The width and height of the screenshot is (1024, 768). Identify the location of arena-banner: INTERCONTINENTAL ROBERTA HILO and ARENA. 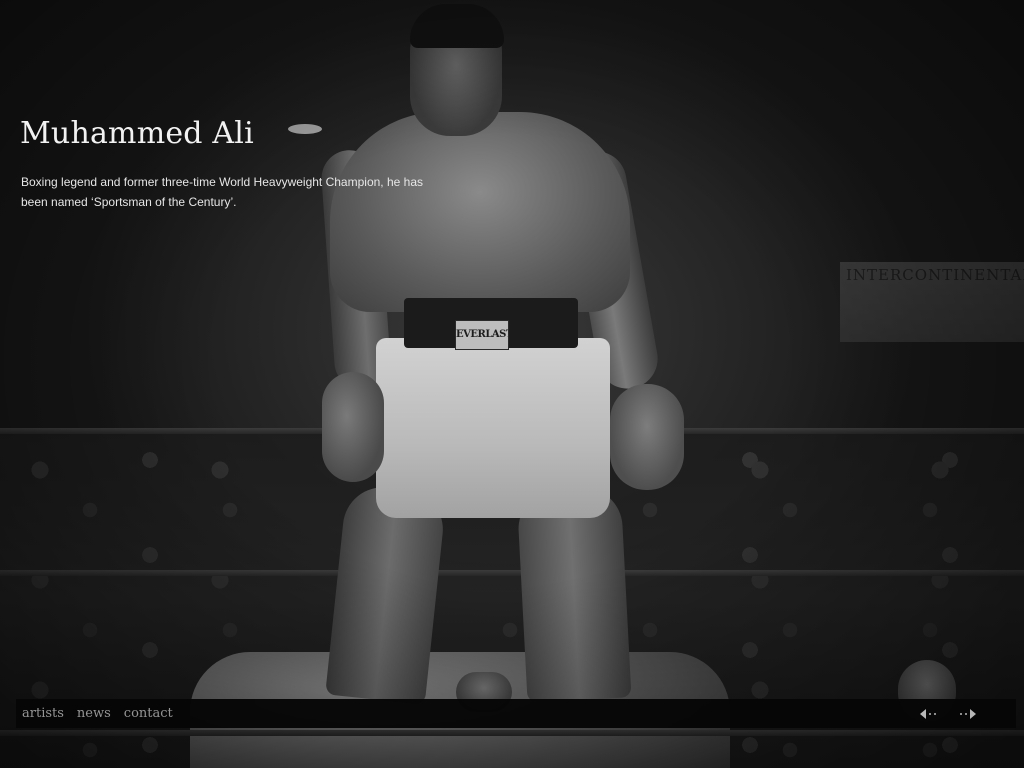
(932, 302).